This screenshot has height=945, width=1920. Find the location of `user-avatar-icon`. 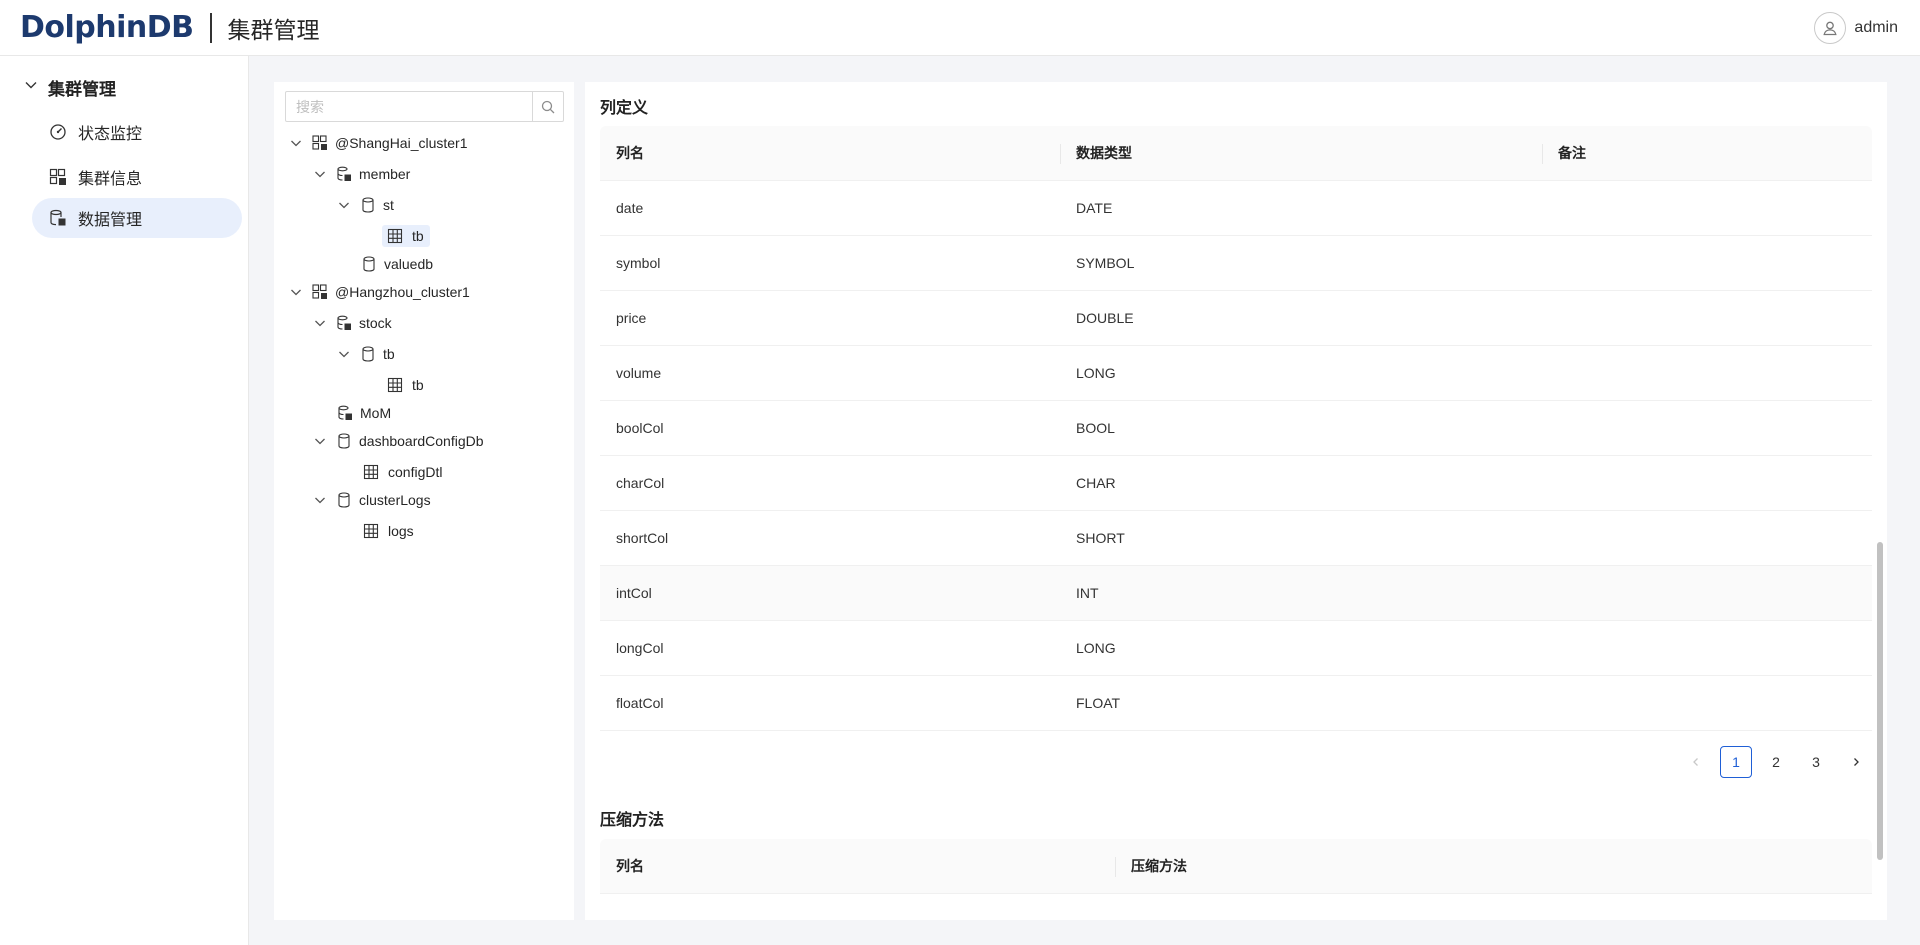

user-avatar-icon is located at coordinates (1830, 28).